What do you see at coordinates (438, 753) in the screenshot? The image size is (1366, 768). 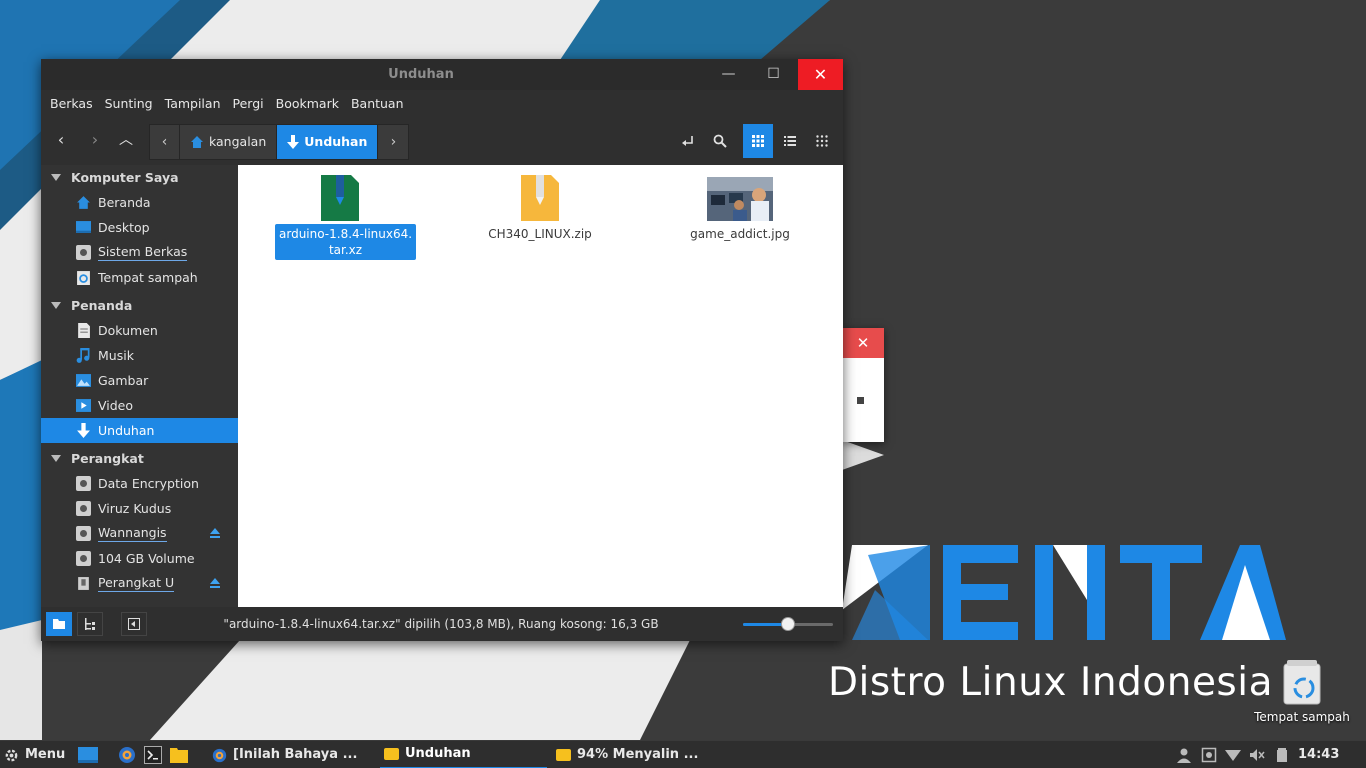 I see `task-label: Unduhan` at bounding box center [438, 753].